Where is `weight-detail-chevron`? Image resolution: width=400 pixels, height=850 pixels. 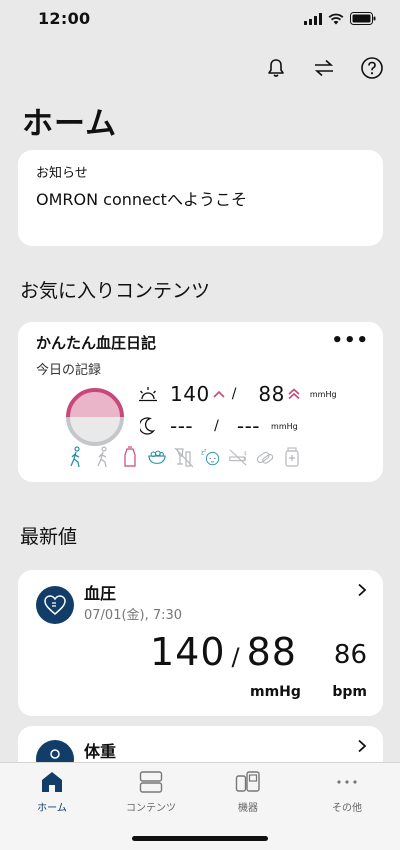 weight-detail-chevron is located at coordinates (362, 747).